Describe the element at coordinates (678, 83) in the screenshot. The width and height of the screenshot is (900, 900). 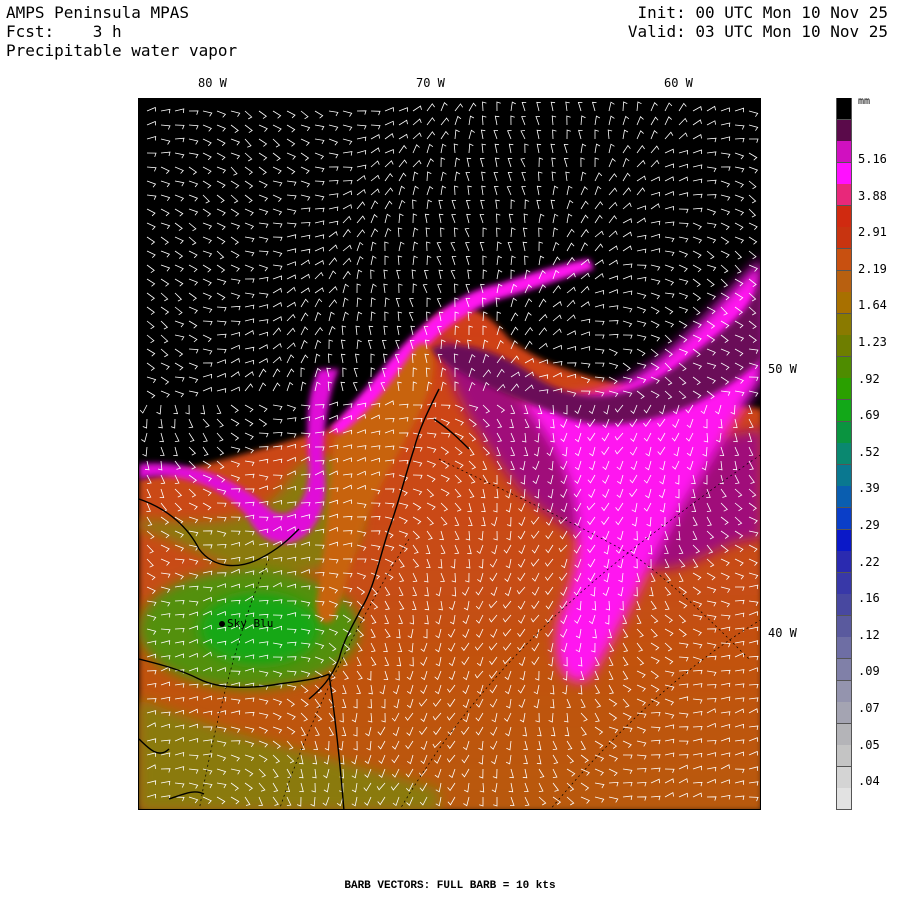
I see `lon-label-60w: 60 W` at that location.